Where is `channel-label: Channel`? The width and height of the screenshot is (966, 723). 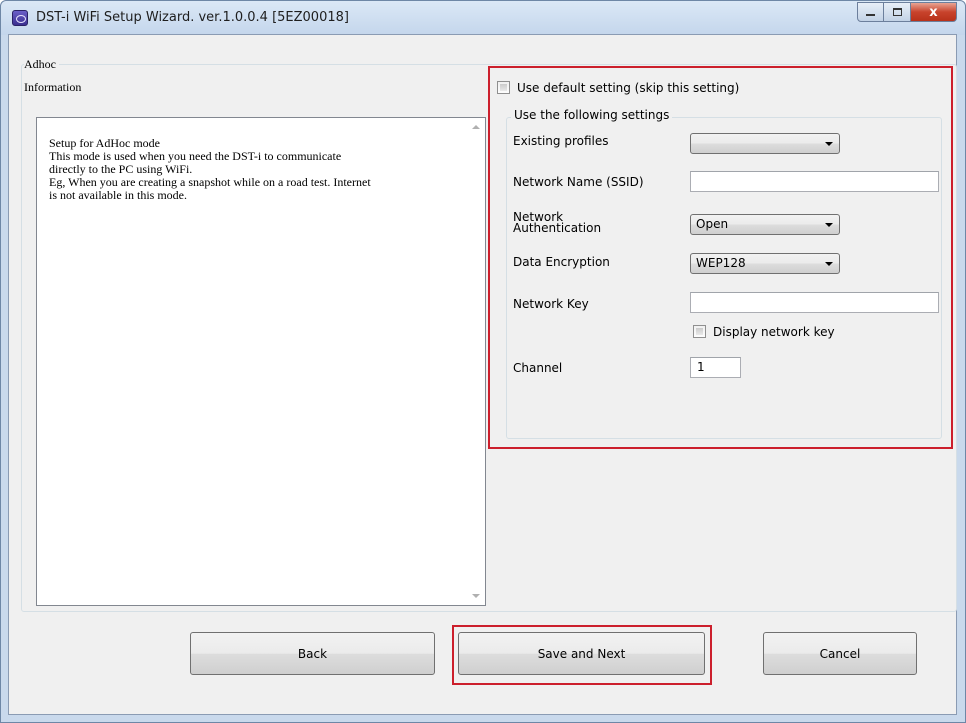
channel-label: Channel is located at coordinates (538, 368).